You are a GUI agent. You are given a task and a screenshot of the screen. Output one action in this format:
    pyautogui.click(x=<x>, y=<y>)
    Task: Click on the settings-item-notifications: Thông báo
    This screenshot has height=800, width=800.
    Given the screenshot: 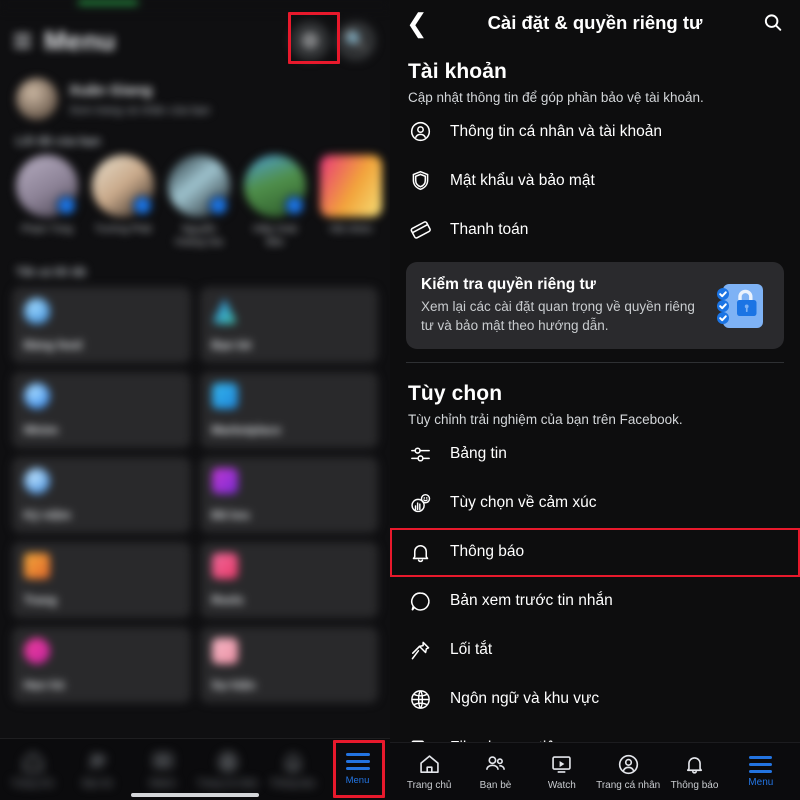 What is the action you would take?
    pyautogui.click(x=595, y=552)
    